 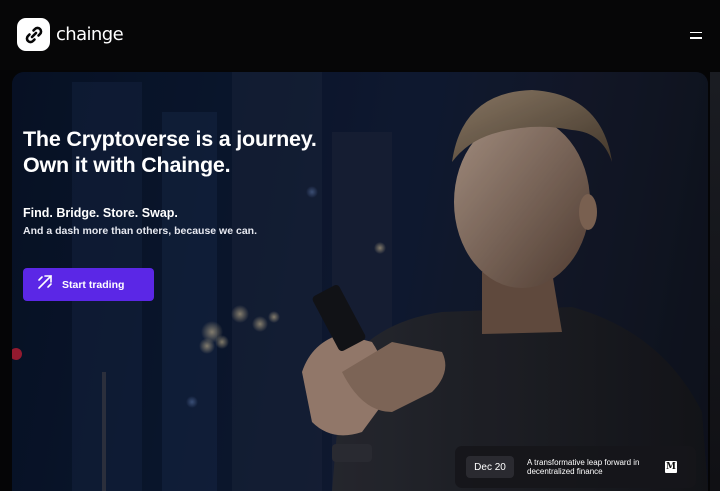 I want to click on hero-subhead: Find. Bridge. Store. Swap., so click(x=100, y=213).